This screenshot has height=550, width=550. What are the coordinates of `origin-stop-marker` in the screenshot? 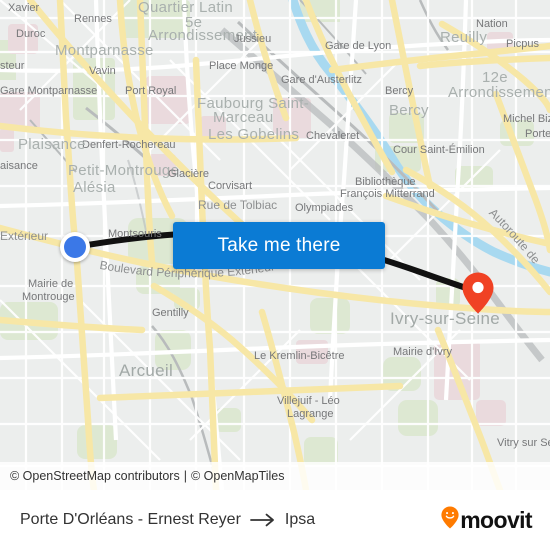 It's located at (75, 247).